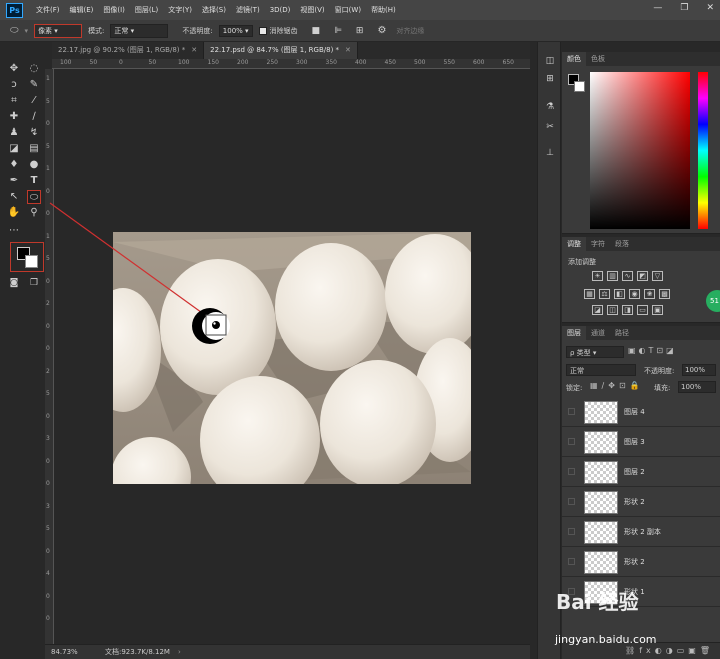  I want to click on layer-row: 形状 2 副本, so click(641, 532).